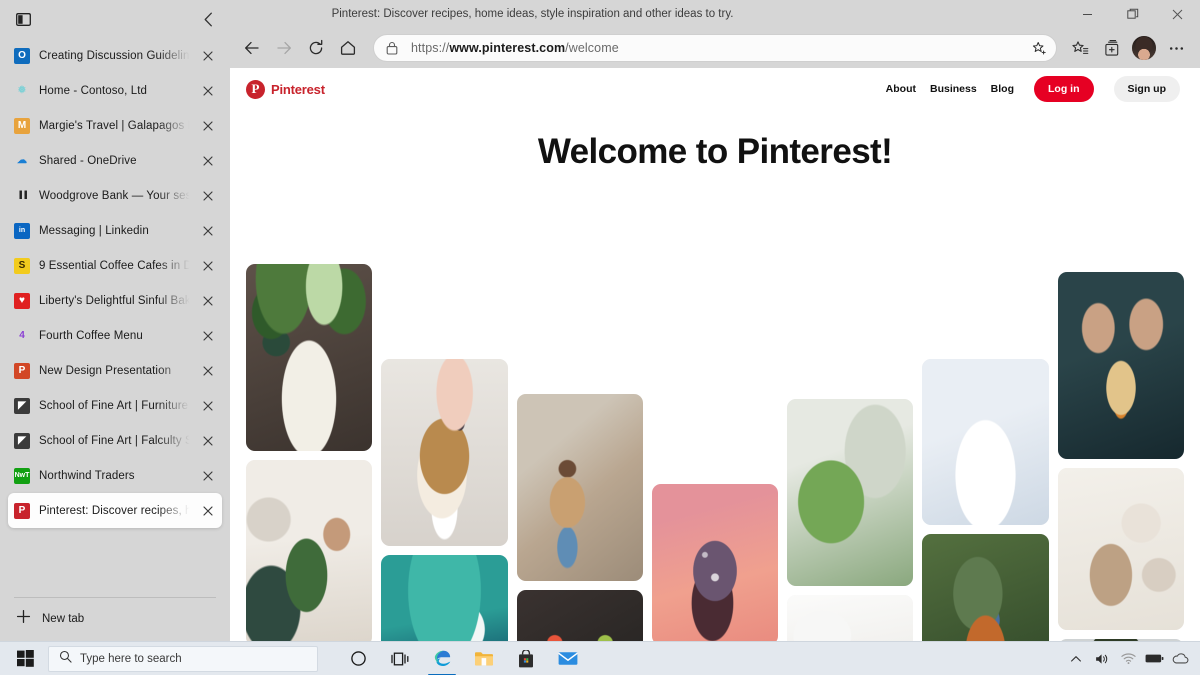 The width and height of the screenshot is (1200, 675). Describe the element at coordinates (115, 510) in the screenshot. I see `tab-item: P Pinterest: Discover recipes, hom` at that location.